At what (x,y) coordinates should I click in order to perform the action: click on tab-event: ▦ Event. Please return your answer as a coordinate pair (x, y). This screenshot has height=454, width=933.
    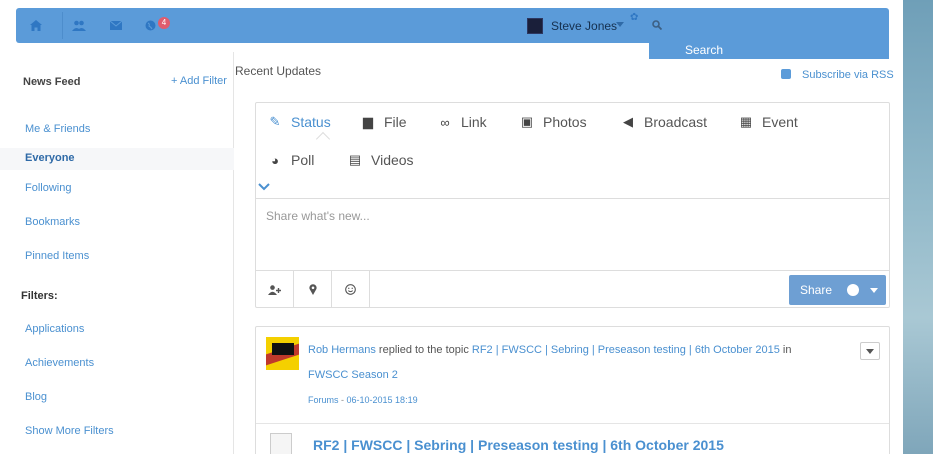
    Looking at the image, I should click on (768, 122).